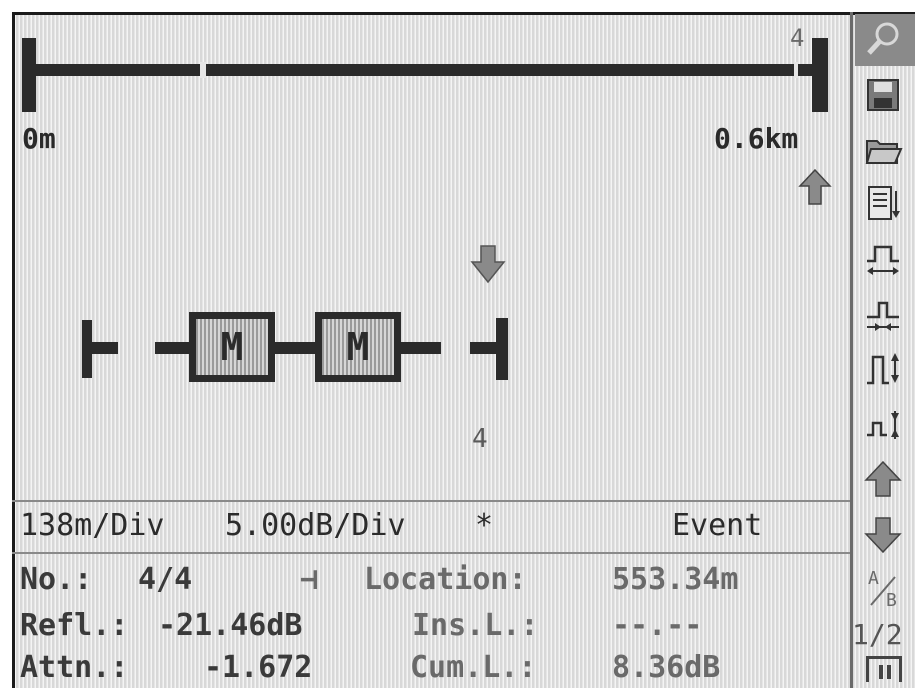 The width and height of the screenshot is (915, 688). What do you see at coordinates (883, 535) in the screenshot?
I see `arrow-down-icon` at bounding box center [883, 535].